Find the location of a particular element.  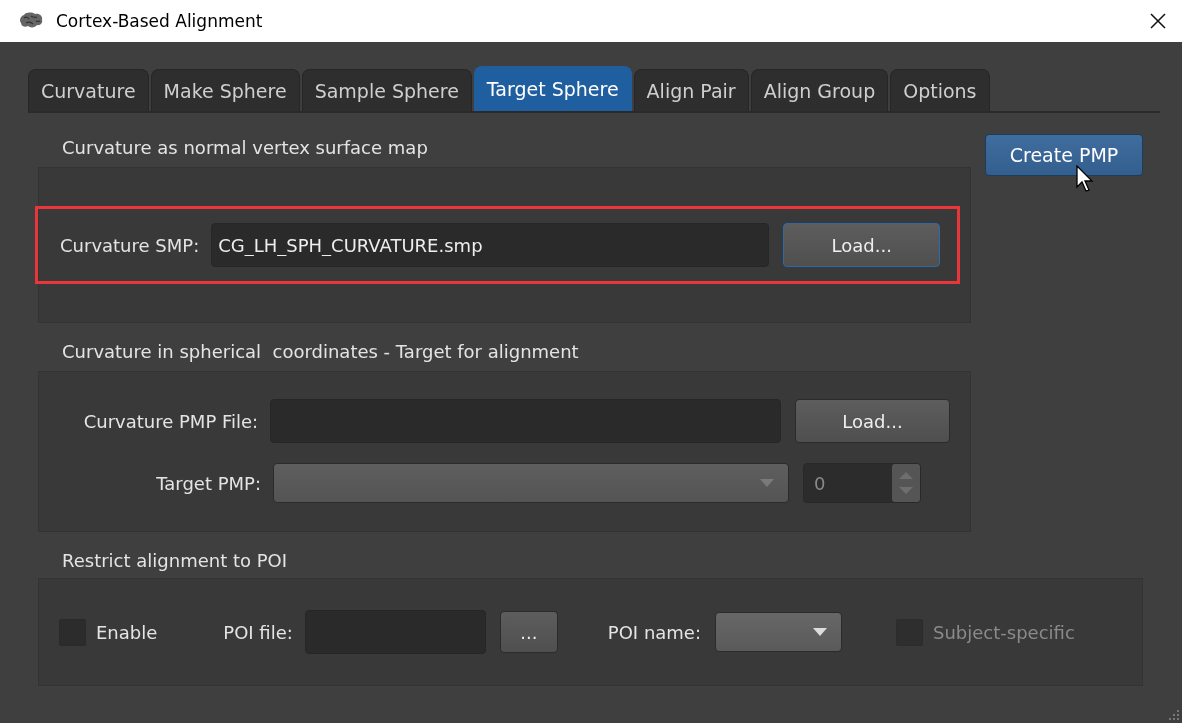

group-title: Curvature in spherical coordinates - Target for alignment is located at coordinates (320, 352).